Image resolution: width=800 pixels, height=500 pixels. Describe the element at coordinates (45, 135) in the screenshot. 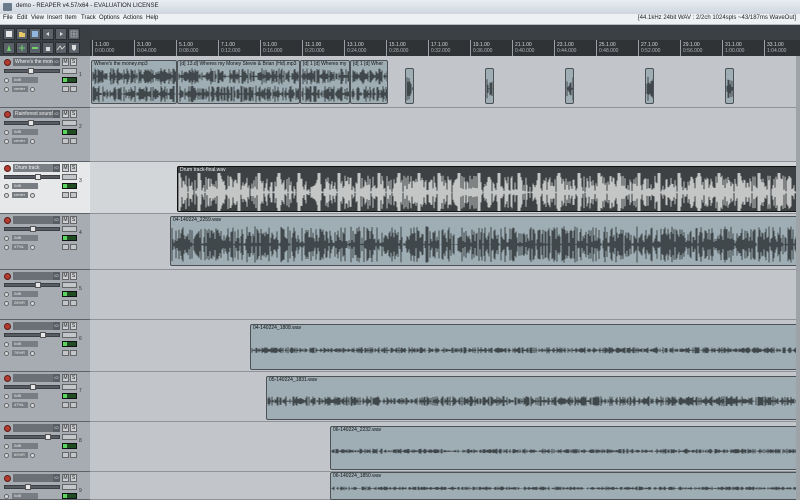

I see `track-panel-2: Rainforest sounds IO M S 2 0dB center` at that location.